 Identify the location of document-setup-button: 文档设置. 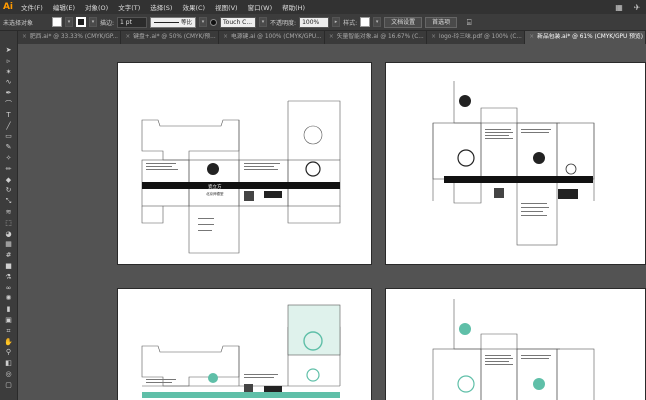
(403, 22).